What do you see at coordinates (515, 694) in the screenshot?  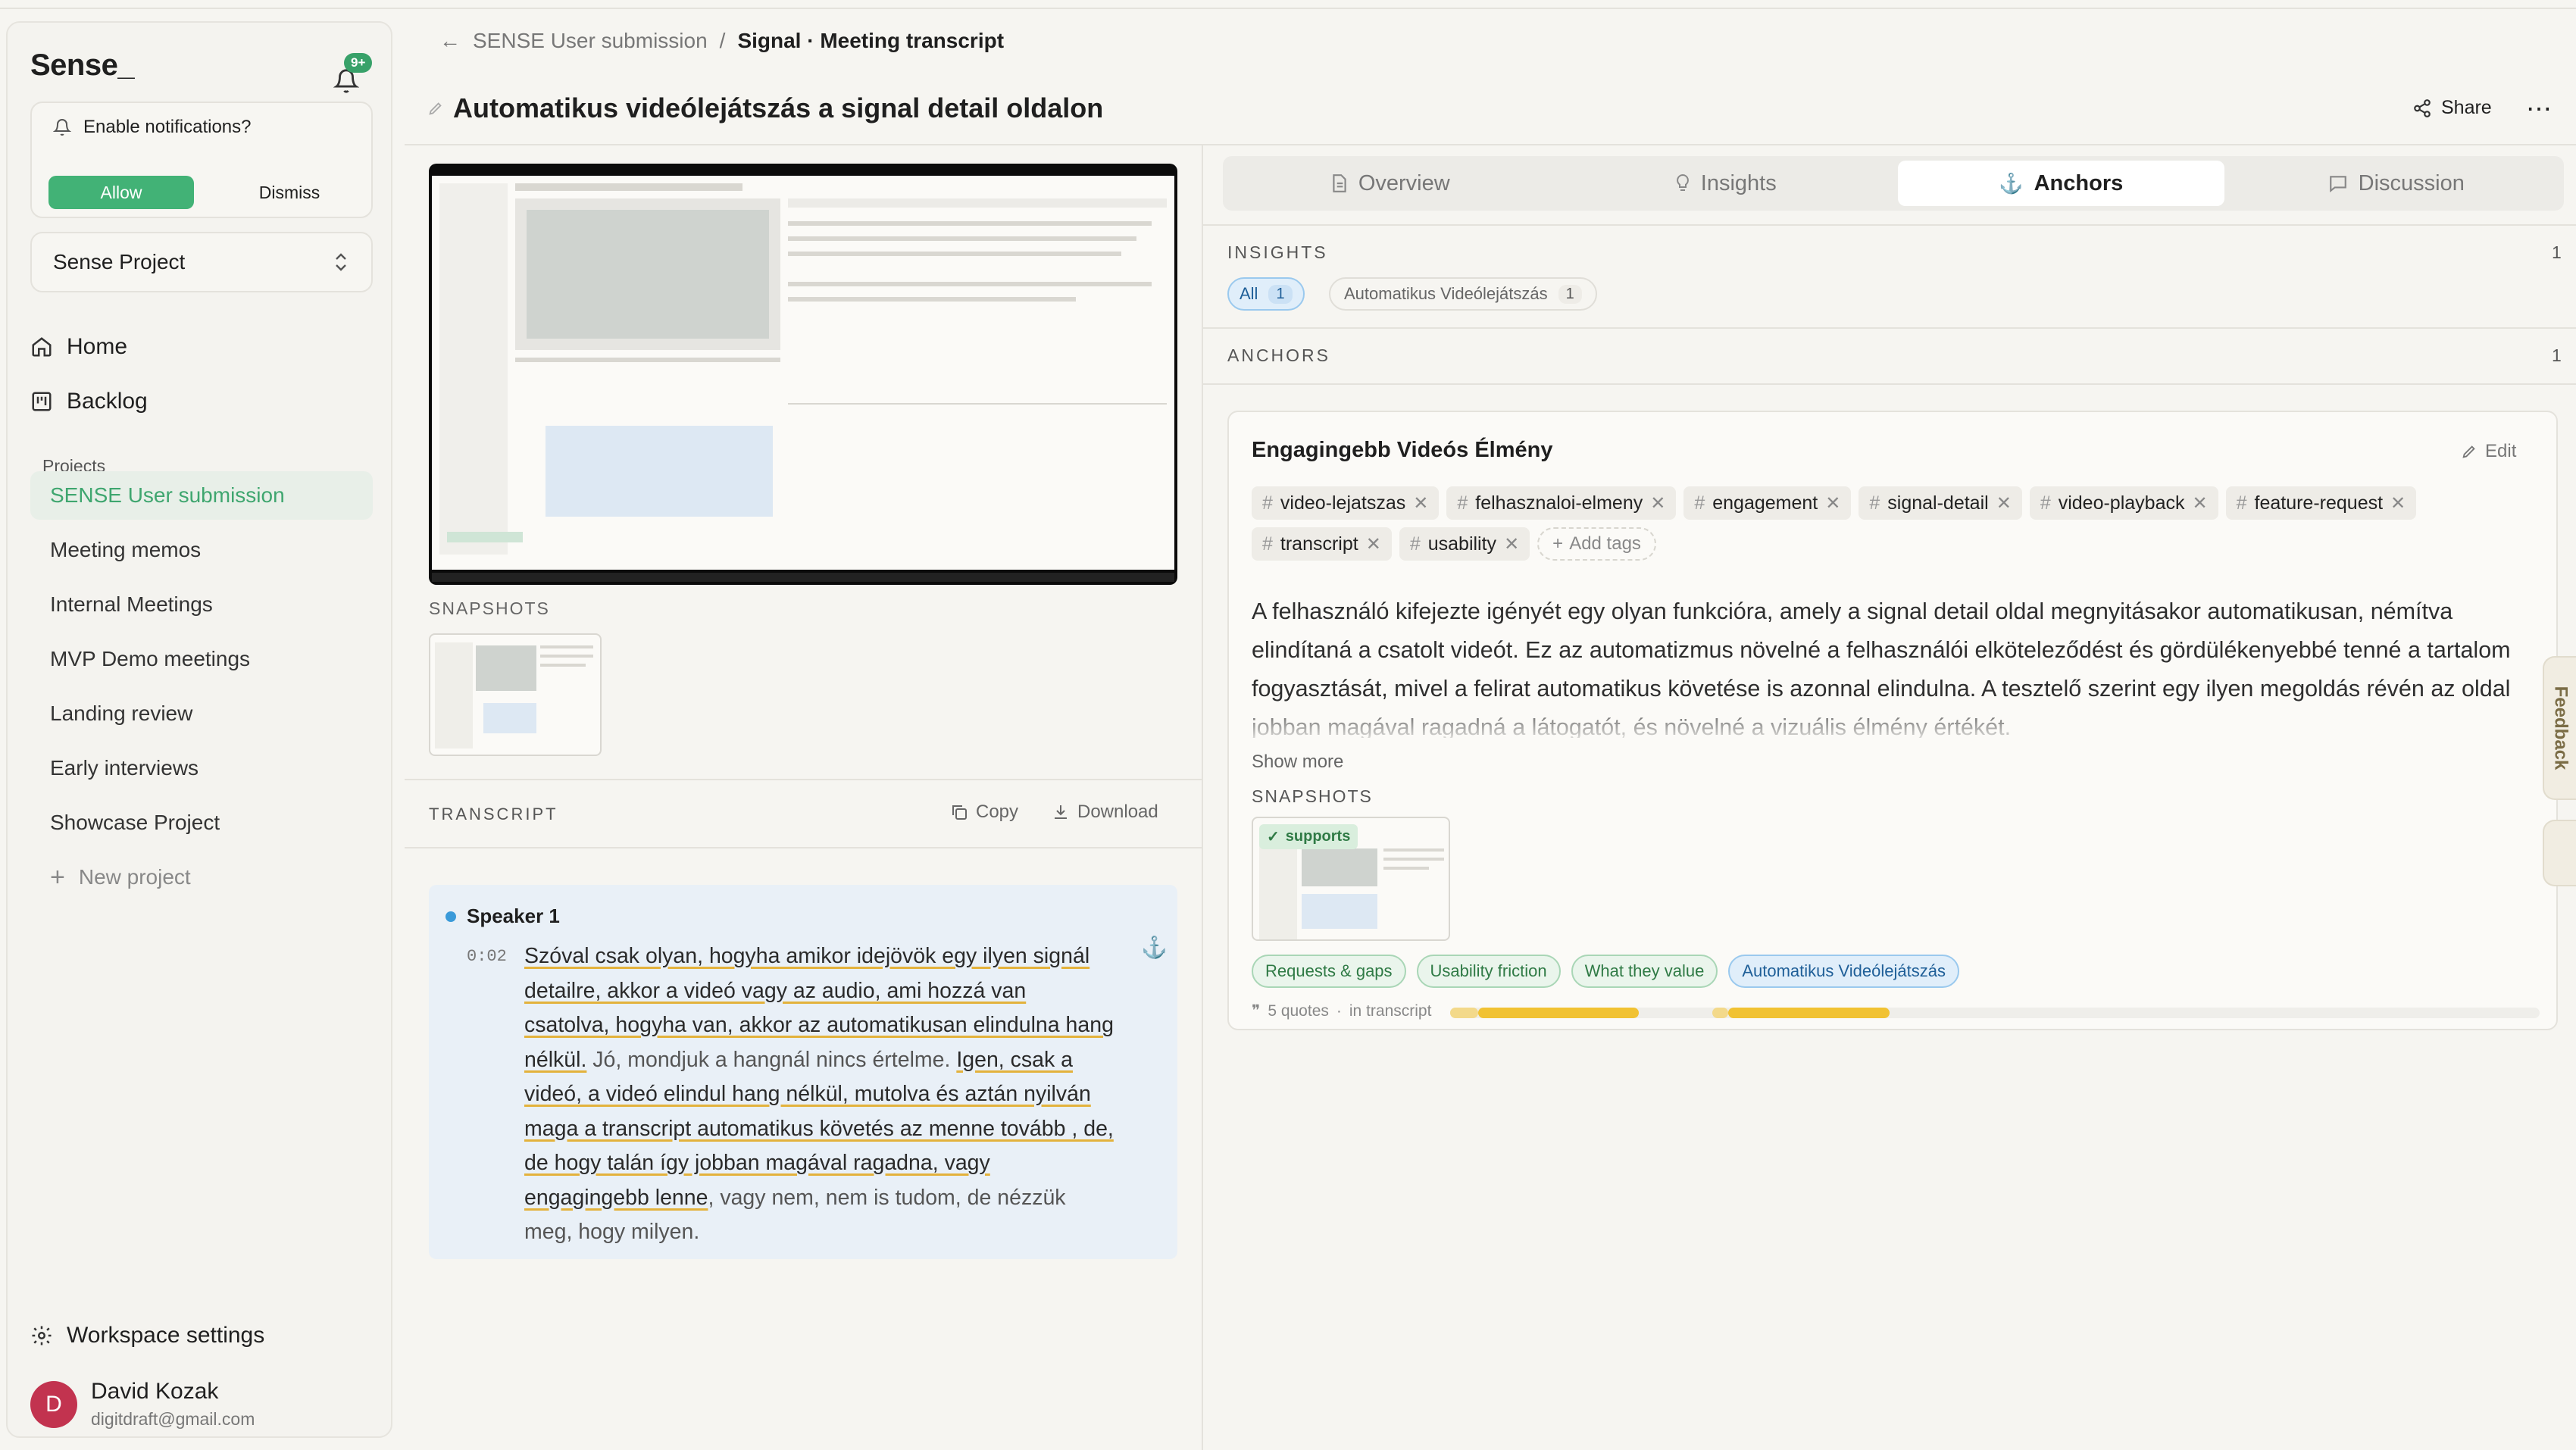 I see `snapshot-thumbnail` at bounding box center [515, 694].